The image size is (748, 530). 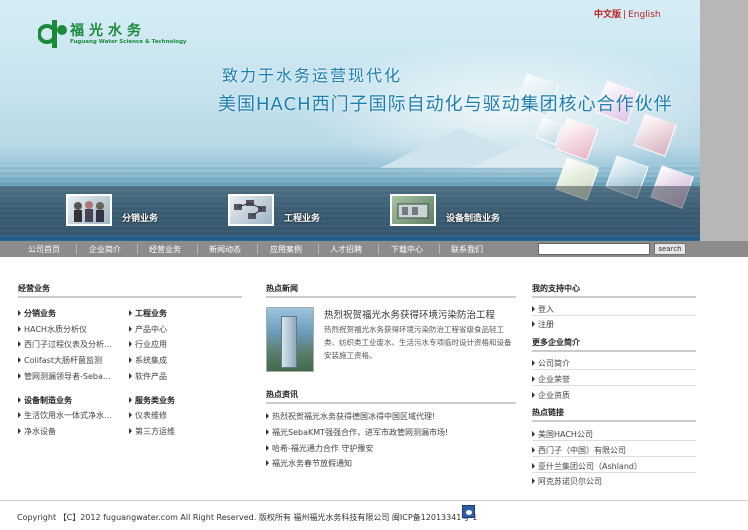 I want to click on lang-chinese-link: 中文版, so click(x=607, y=15).